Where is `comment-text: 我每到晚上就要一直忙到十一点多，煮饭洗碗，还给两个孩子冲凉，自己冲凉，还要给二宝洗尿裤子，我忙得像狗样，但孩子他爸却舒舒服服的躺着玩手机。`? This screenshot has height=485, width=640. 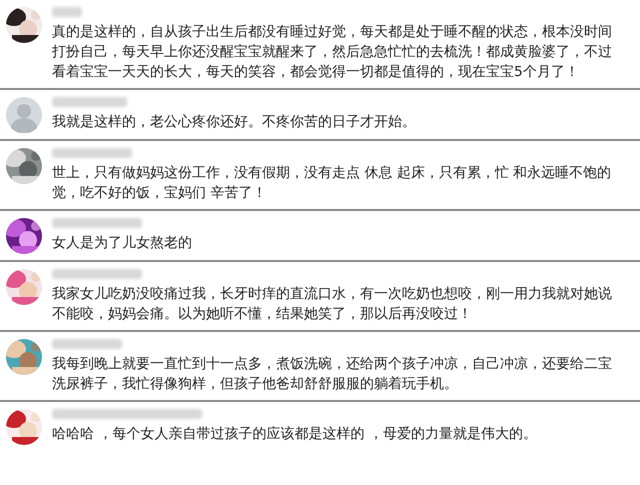
comment-text: 我每到晚上就要一直忙到十一点多，煮饭洗碗，还给两个孩子冲凉，自己冲凉，还要给二宝洗尿裤子，我忙得像狗样，但孩子他爸却舒舒服服的躺着玩手机。 is located at coordinates (332, 374).